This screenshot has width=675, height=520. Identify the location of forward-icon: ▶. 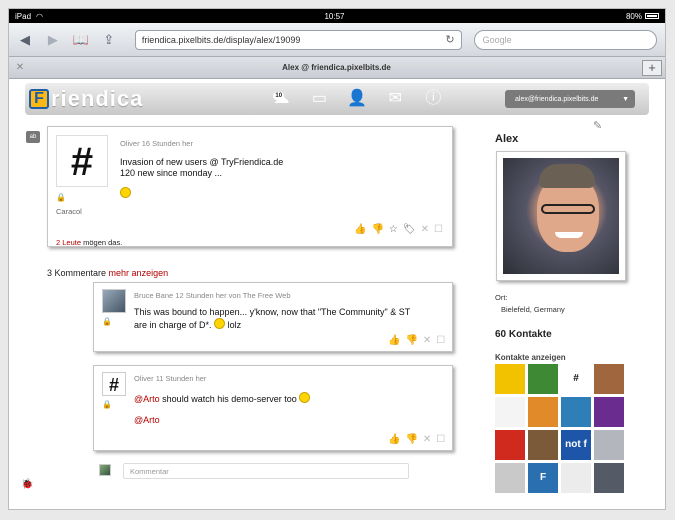
(53, 40).